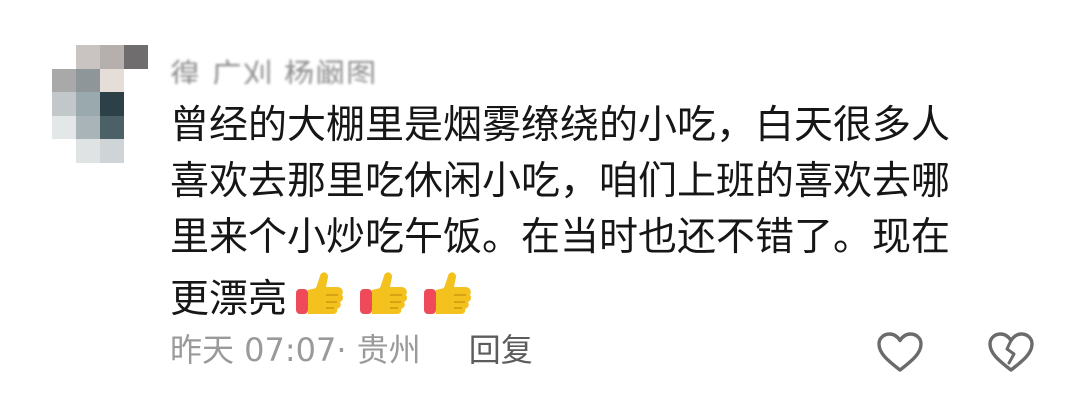 The height and width of the screenshot is (411, 1080). Describe the element at coordinates (1011, 352) in the screenshot. I see `broken-heart-outline-icon` at that location.